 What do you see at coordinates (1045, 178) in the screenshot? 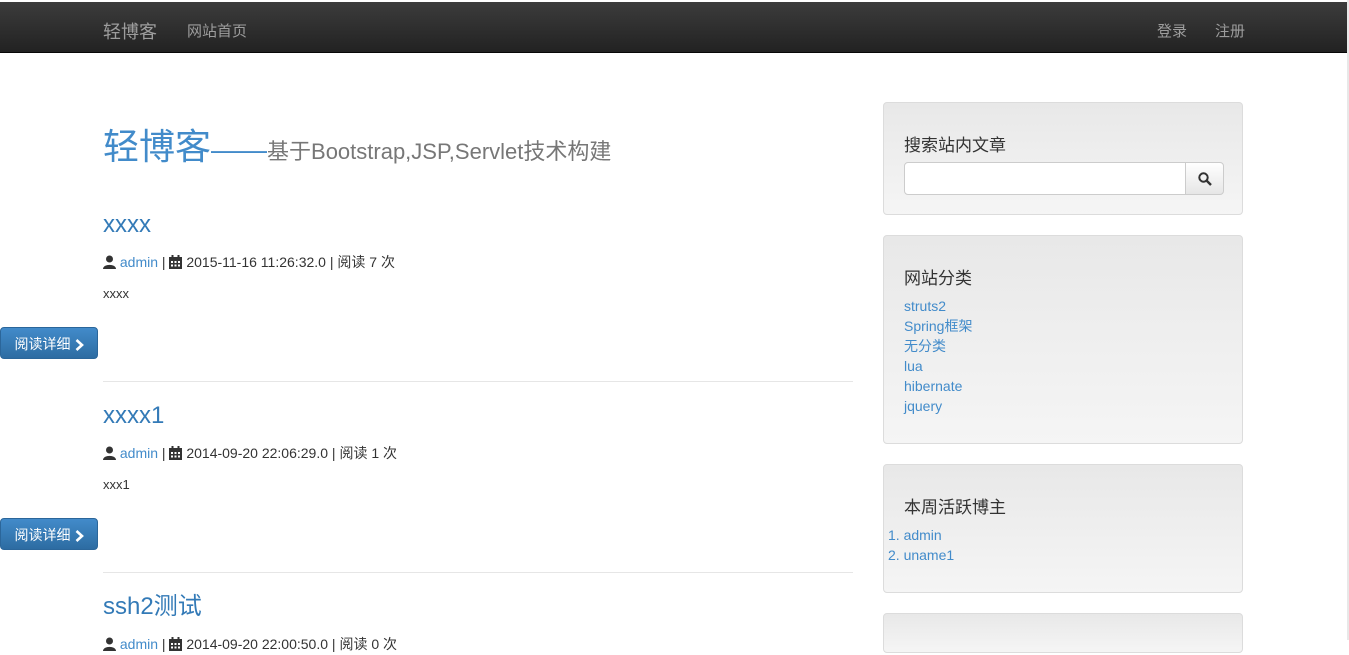
I see `search-input` at bounding box center [1045, 178].